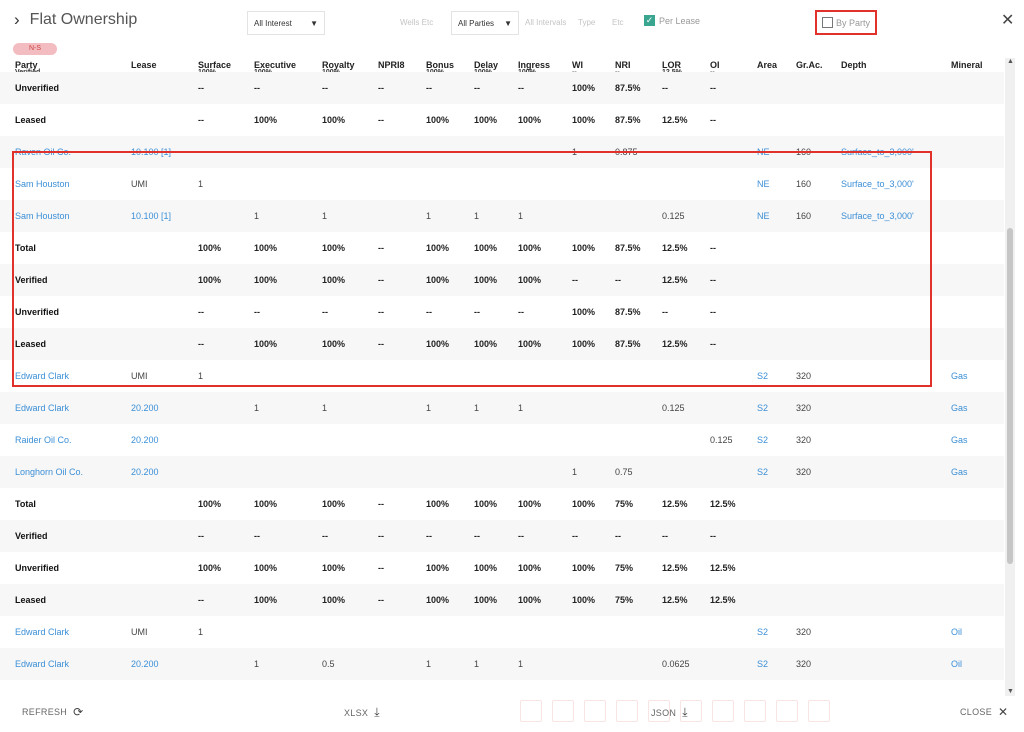 The width and height of the screenshot is (1024, 732). Describe the element at coordinates (649, 20) in the screenshot. I see `checkbox-checked-icon: ✓` at that location.